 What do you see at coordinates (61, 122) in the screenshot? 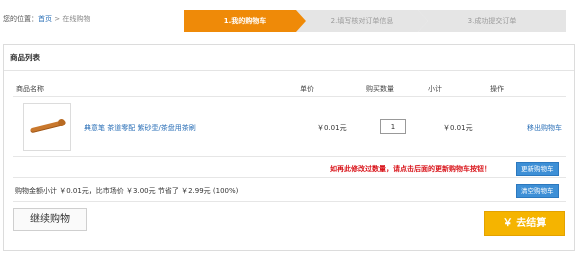
I see `tea-brush-tip` at bounding box center [61, 122].